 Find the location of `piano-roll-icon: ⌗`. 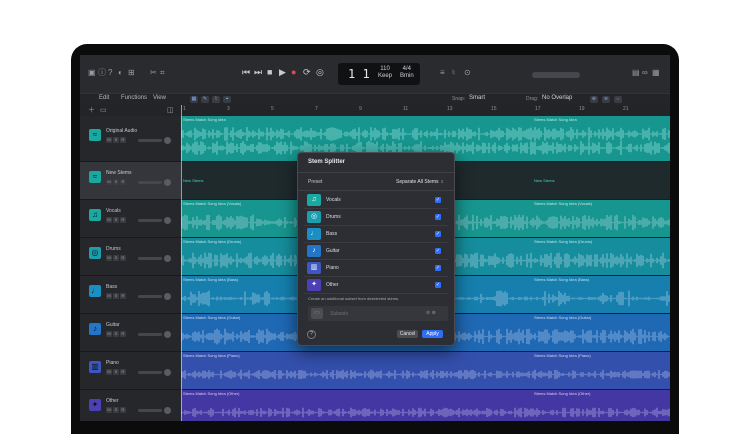

piano-roll-icon: ⌗ is located at coordinates (162, 73).